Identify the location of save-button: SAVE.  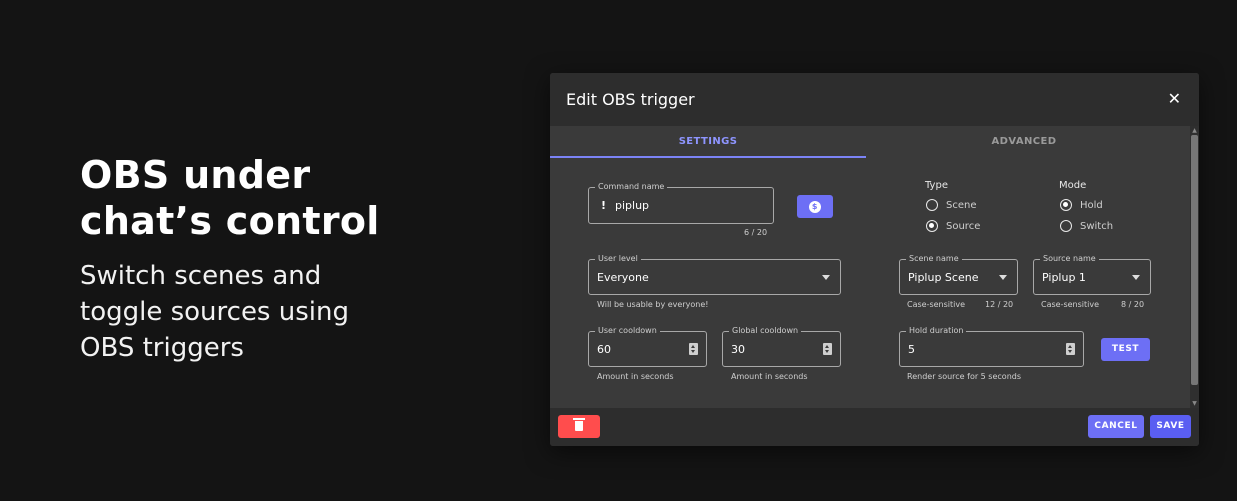
(1170, 426).